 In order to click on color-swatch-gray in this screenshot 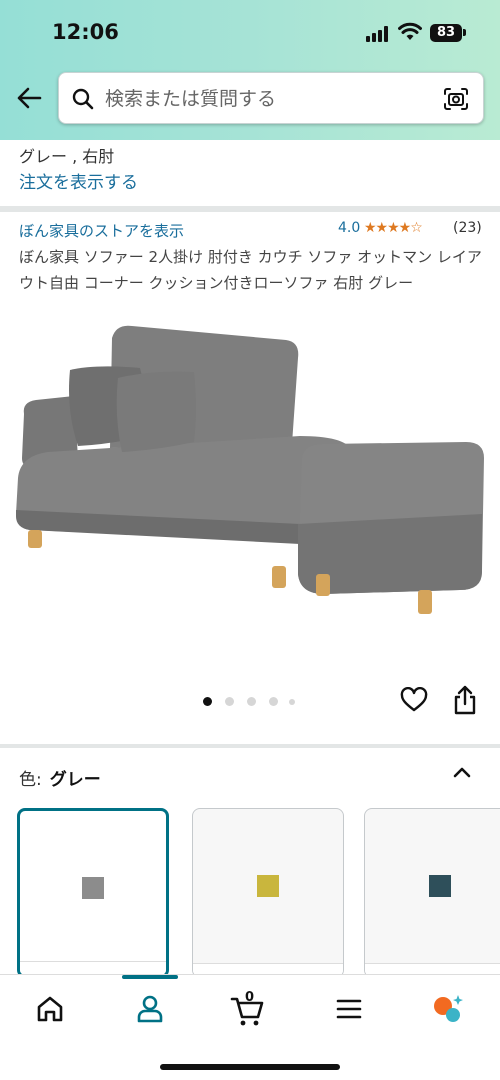, I will do `click(93, 893)`.